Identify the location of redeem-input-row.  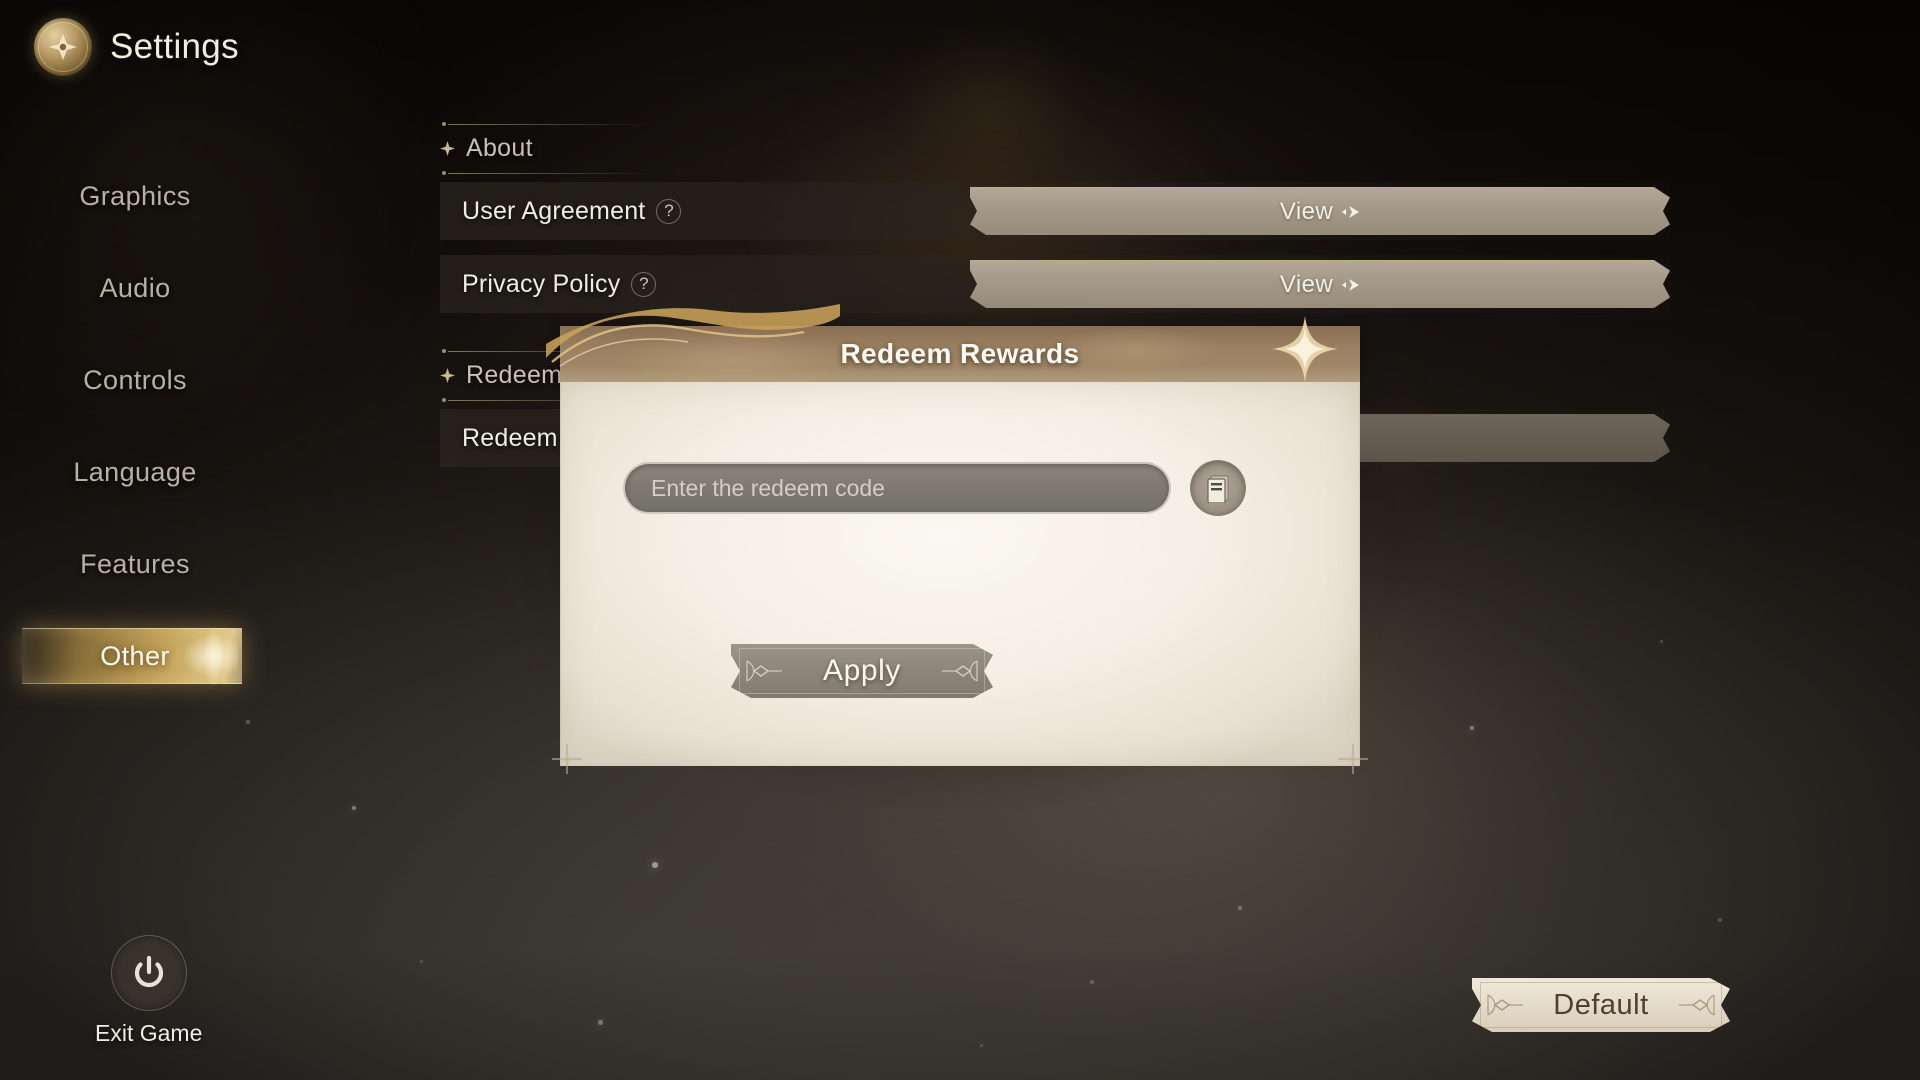
(934, 488).